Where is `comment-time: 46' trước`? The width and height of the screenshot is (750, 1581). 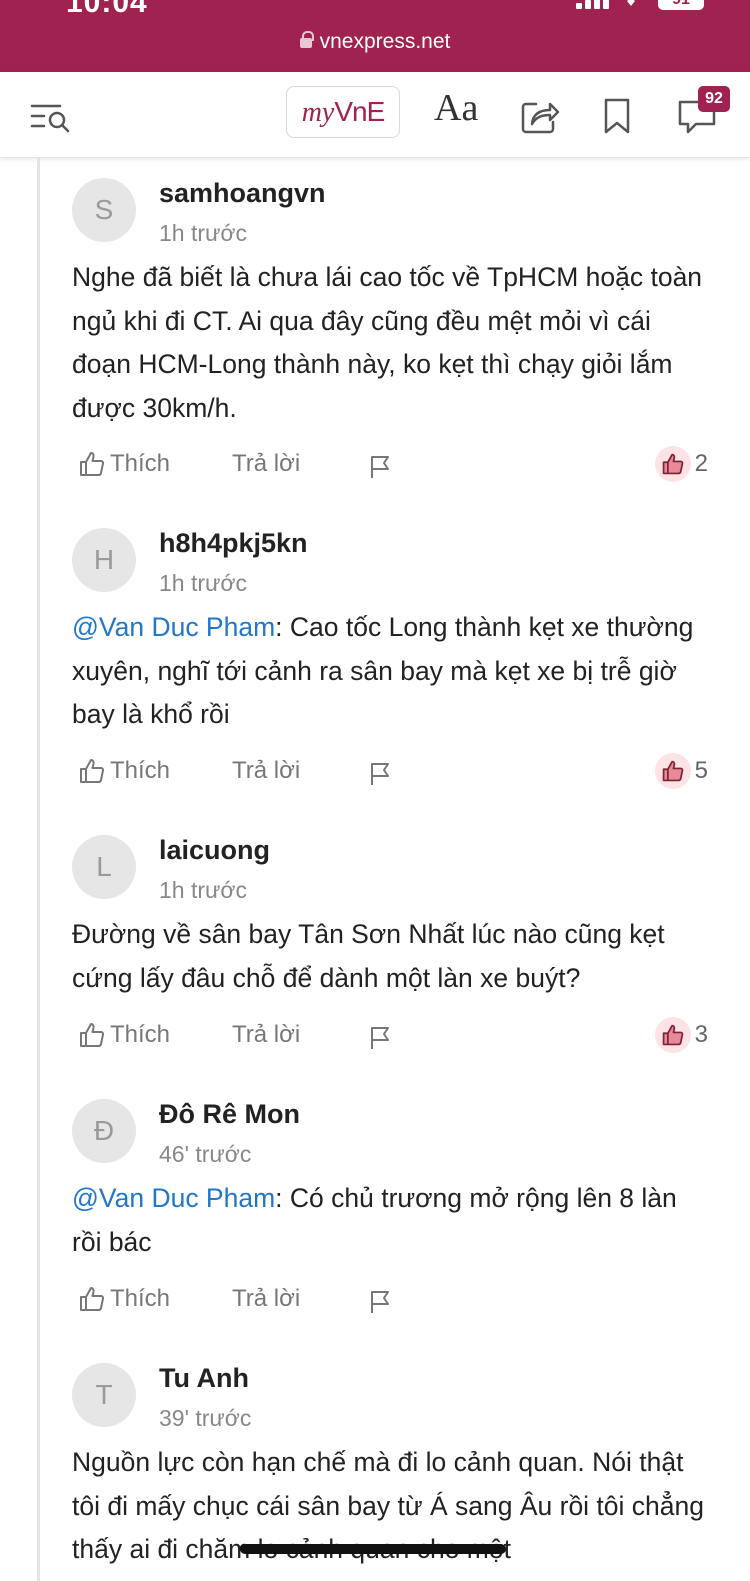 comment-time: 46' trước is located at coordinates (205, 1154).